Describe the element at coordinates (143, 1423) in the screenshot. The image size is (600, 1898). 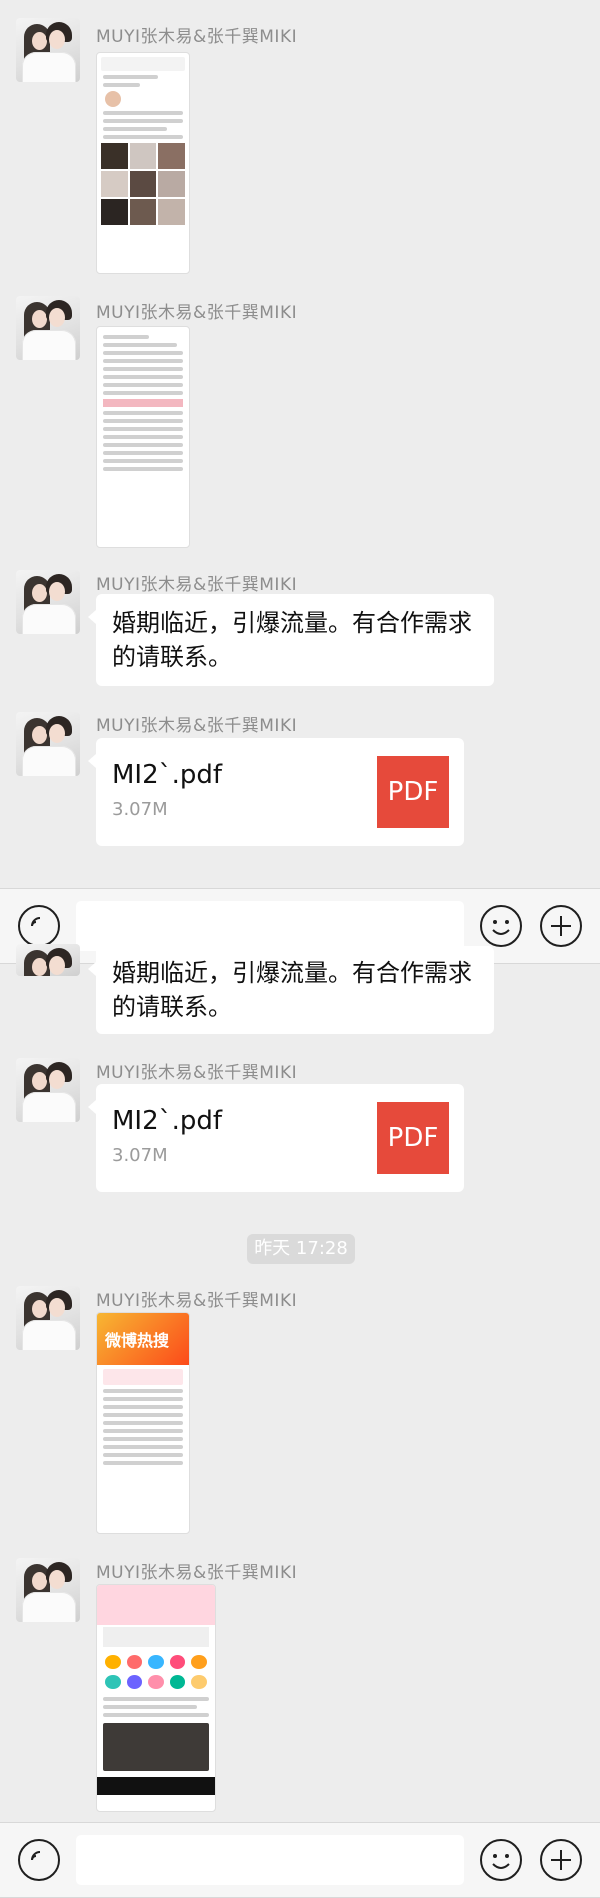
I see `image-message: 微博热搜` at that location.